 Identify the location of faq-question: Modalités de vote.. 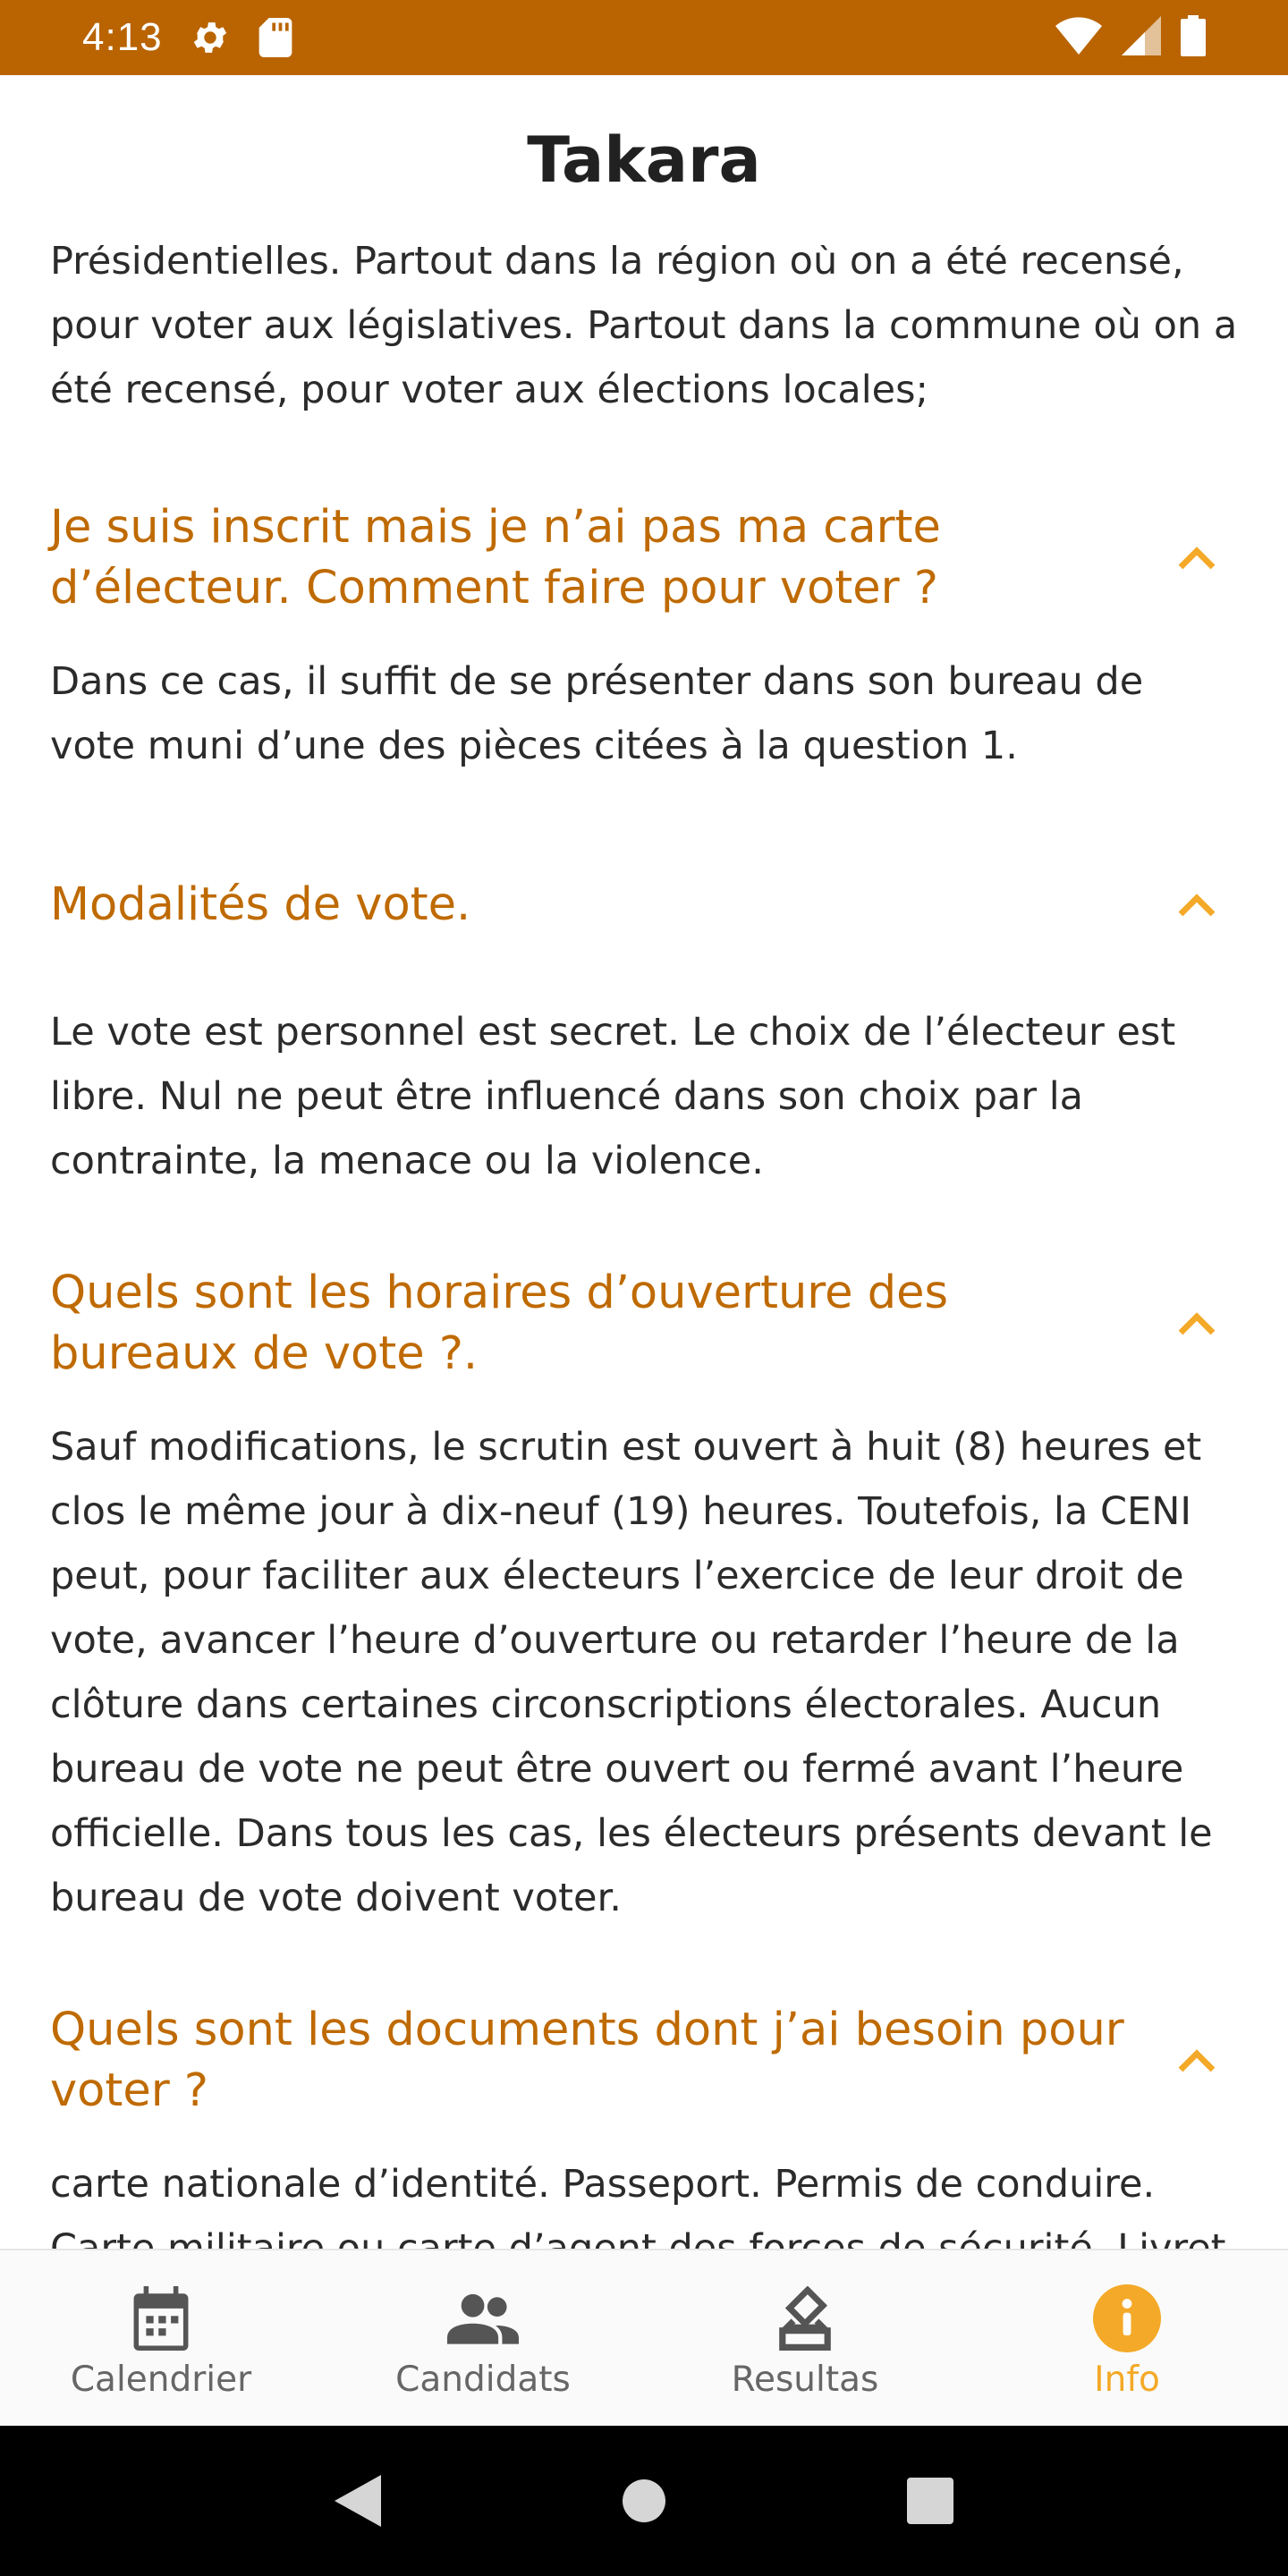
(610, 905).